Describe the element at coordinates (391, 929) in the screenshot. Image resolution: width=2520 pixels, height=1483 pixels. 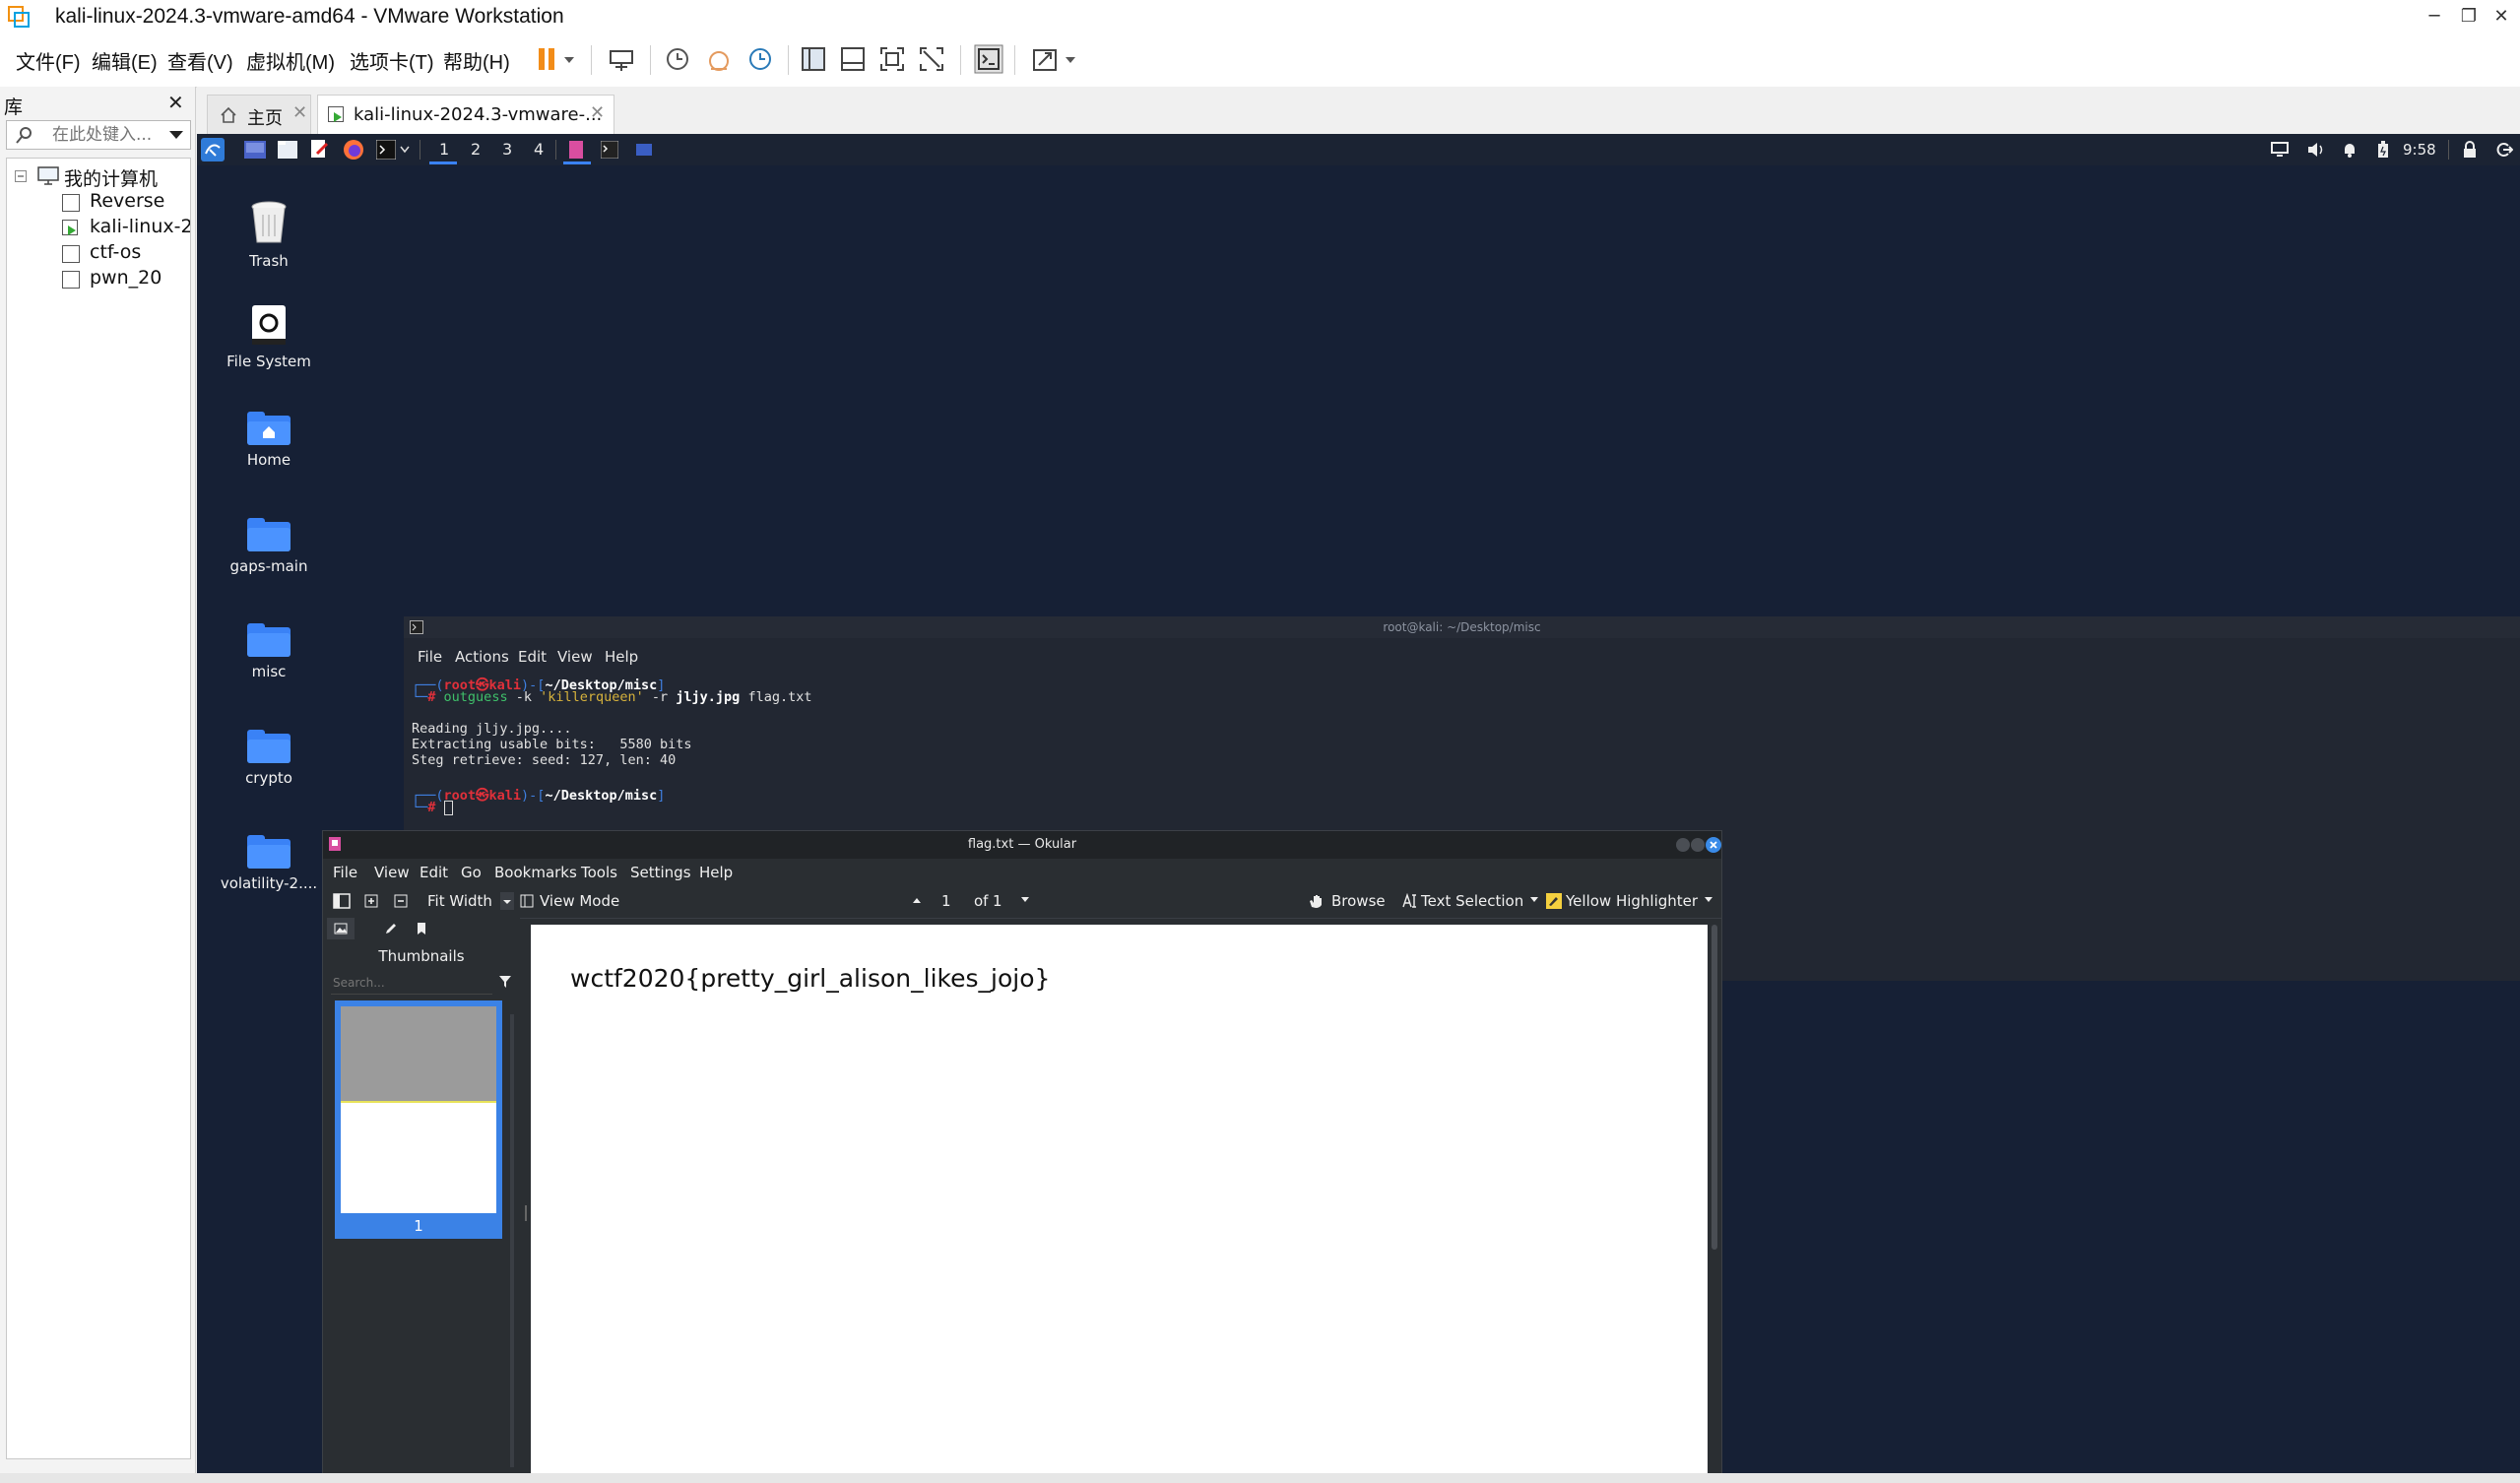
I see `pen-icon` at that location.